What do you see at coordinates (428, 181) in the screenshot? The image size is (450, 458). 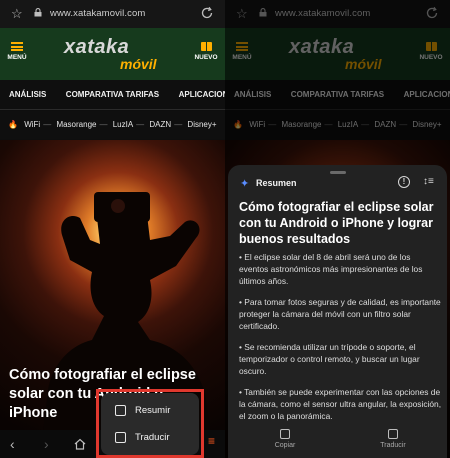 I see `format-list-icon: ↕≡` at bounding box center [428, 181].